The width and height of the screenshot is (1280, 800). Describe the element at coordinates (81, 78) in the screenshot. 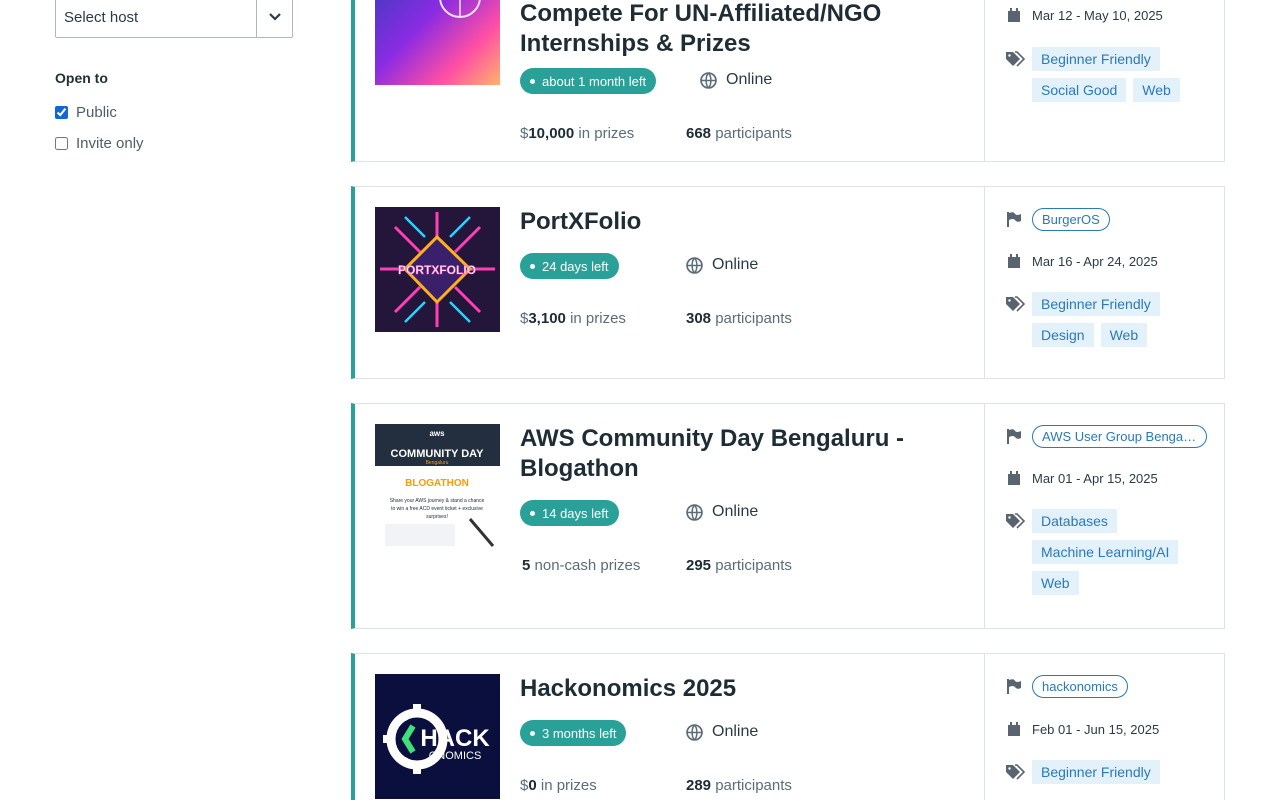

I see `open-to-heading: Open to` at that location.